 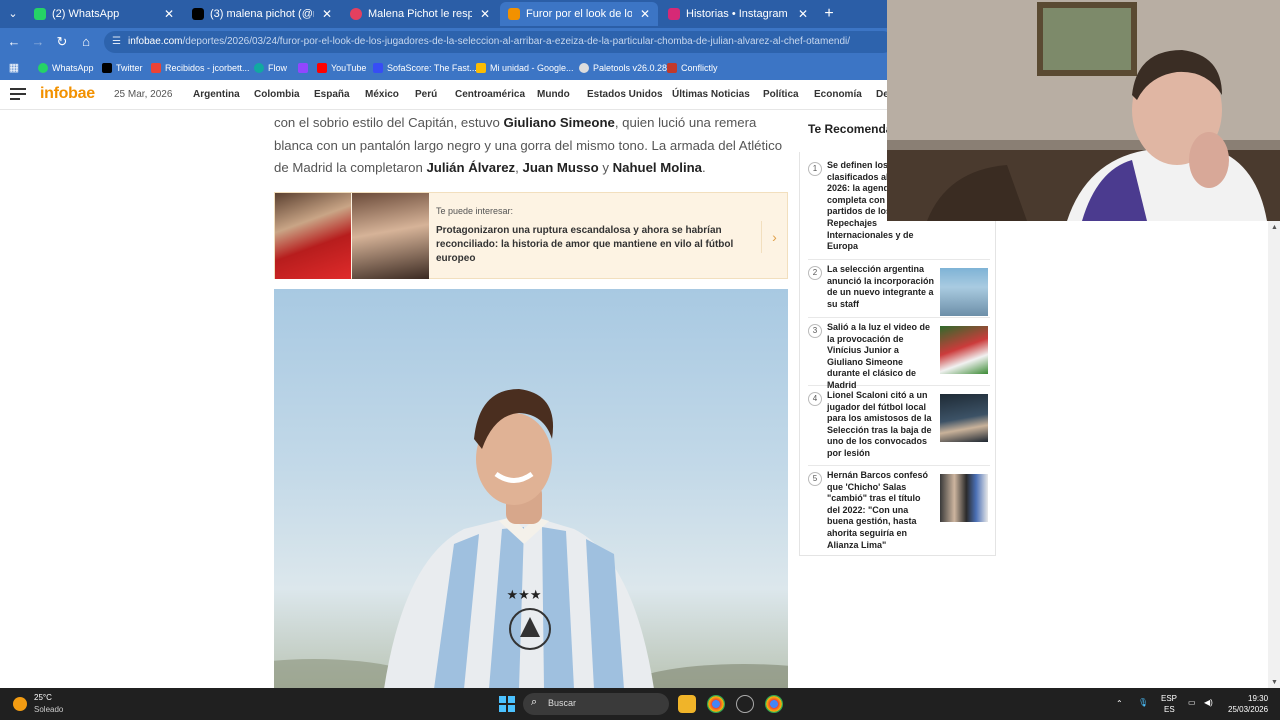 I want to click on bookmark-conflictly: Conflictly, so click(x=692, y=68).